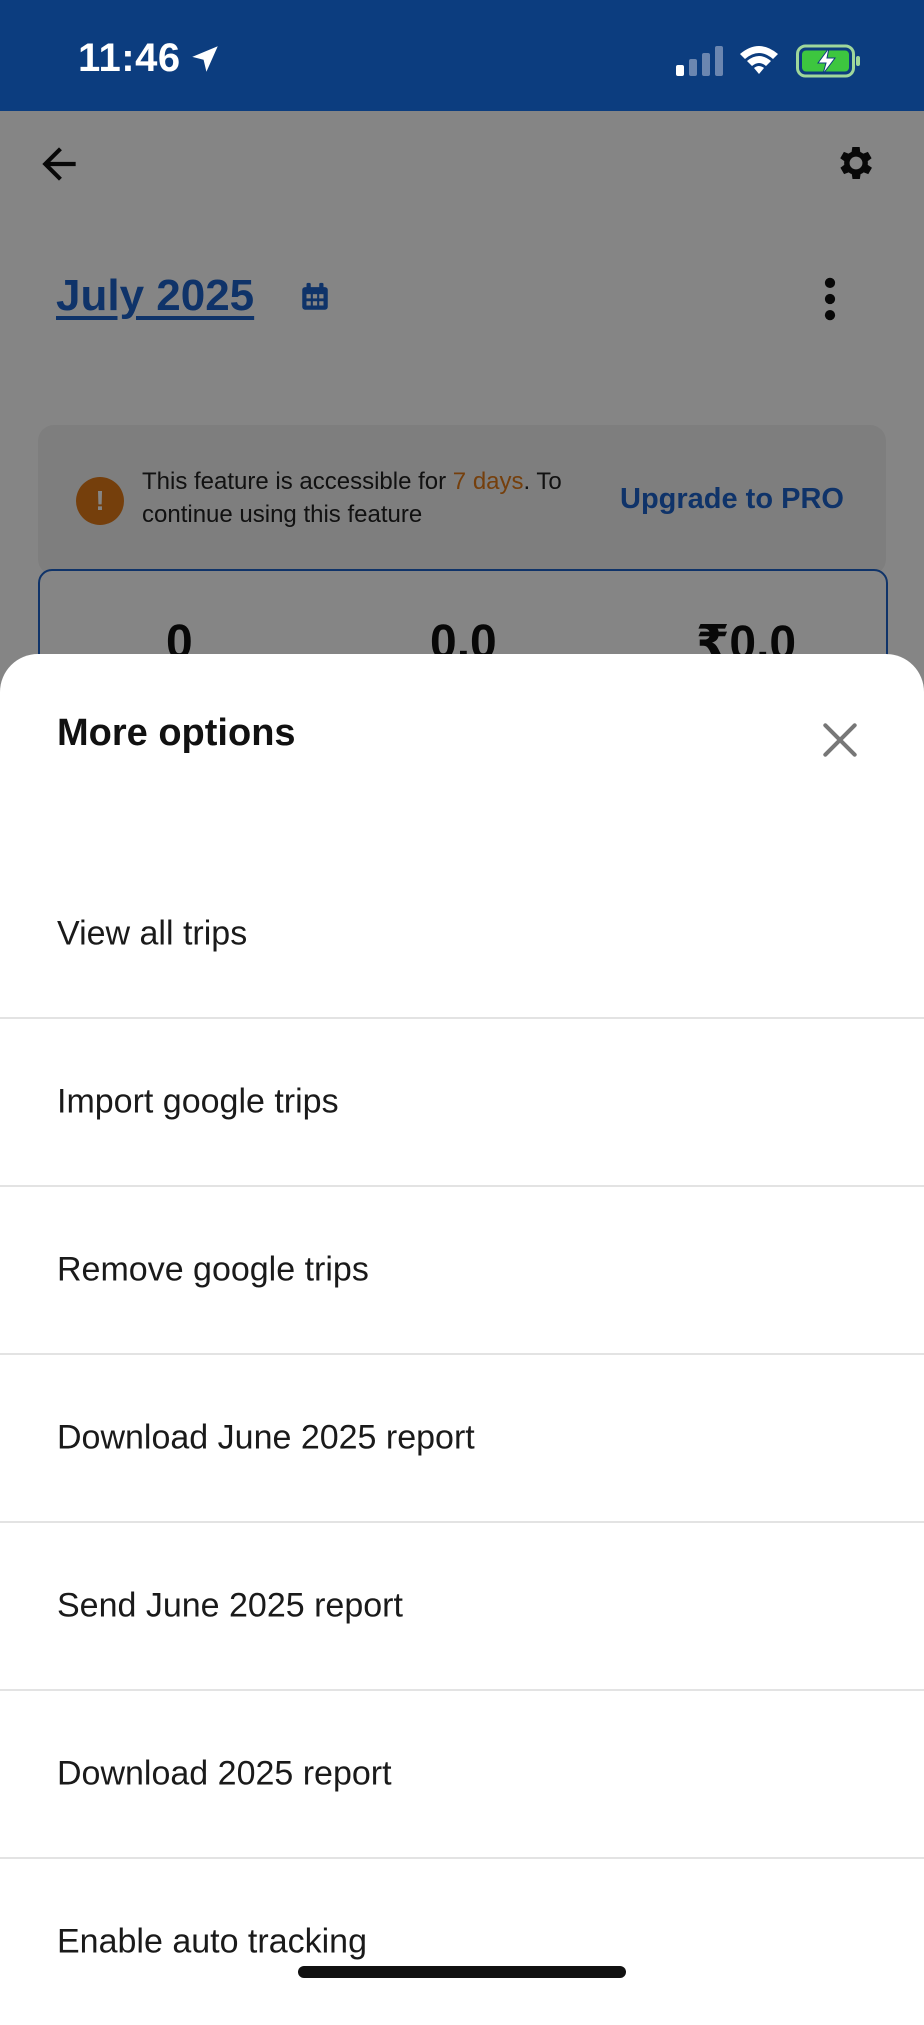  What do you see at coordinates (129, 58) in the screenshot?
I see `status-time: 11:46` at bounding box center [129, 58].